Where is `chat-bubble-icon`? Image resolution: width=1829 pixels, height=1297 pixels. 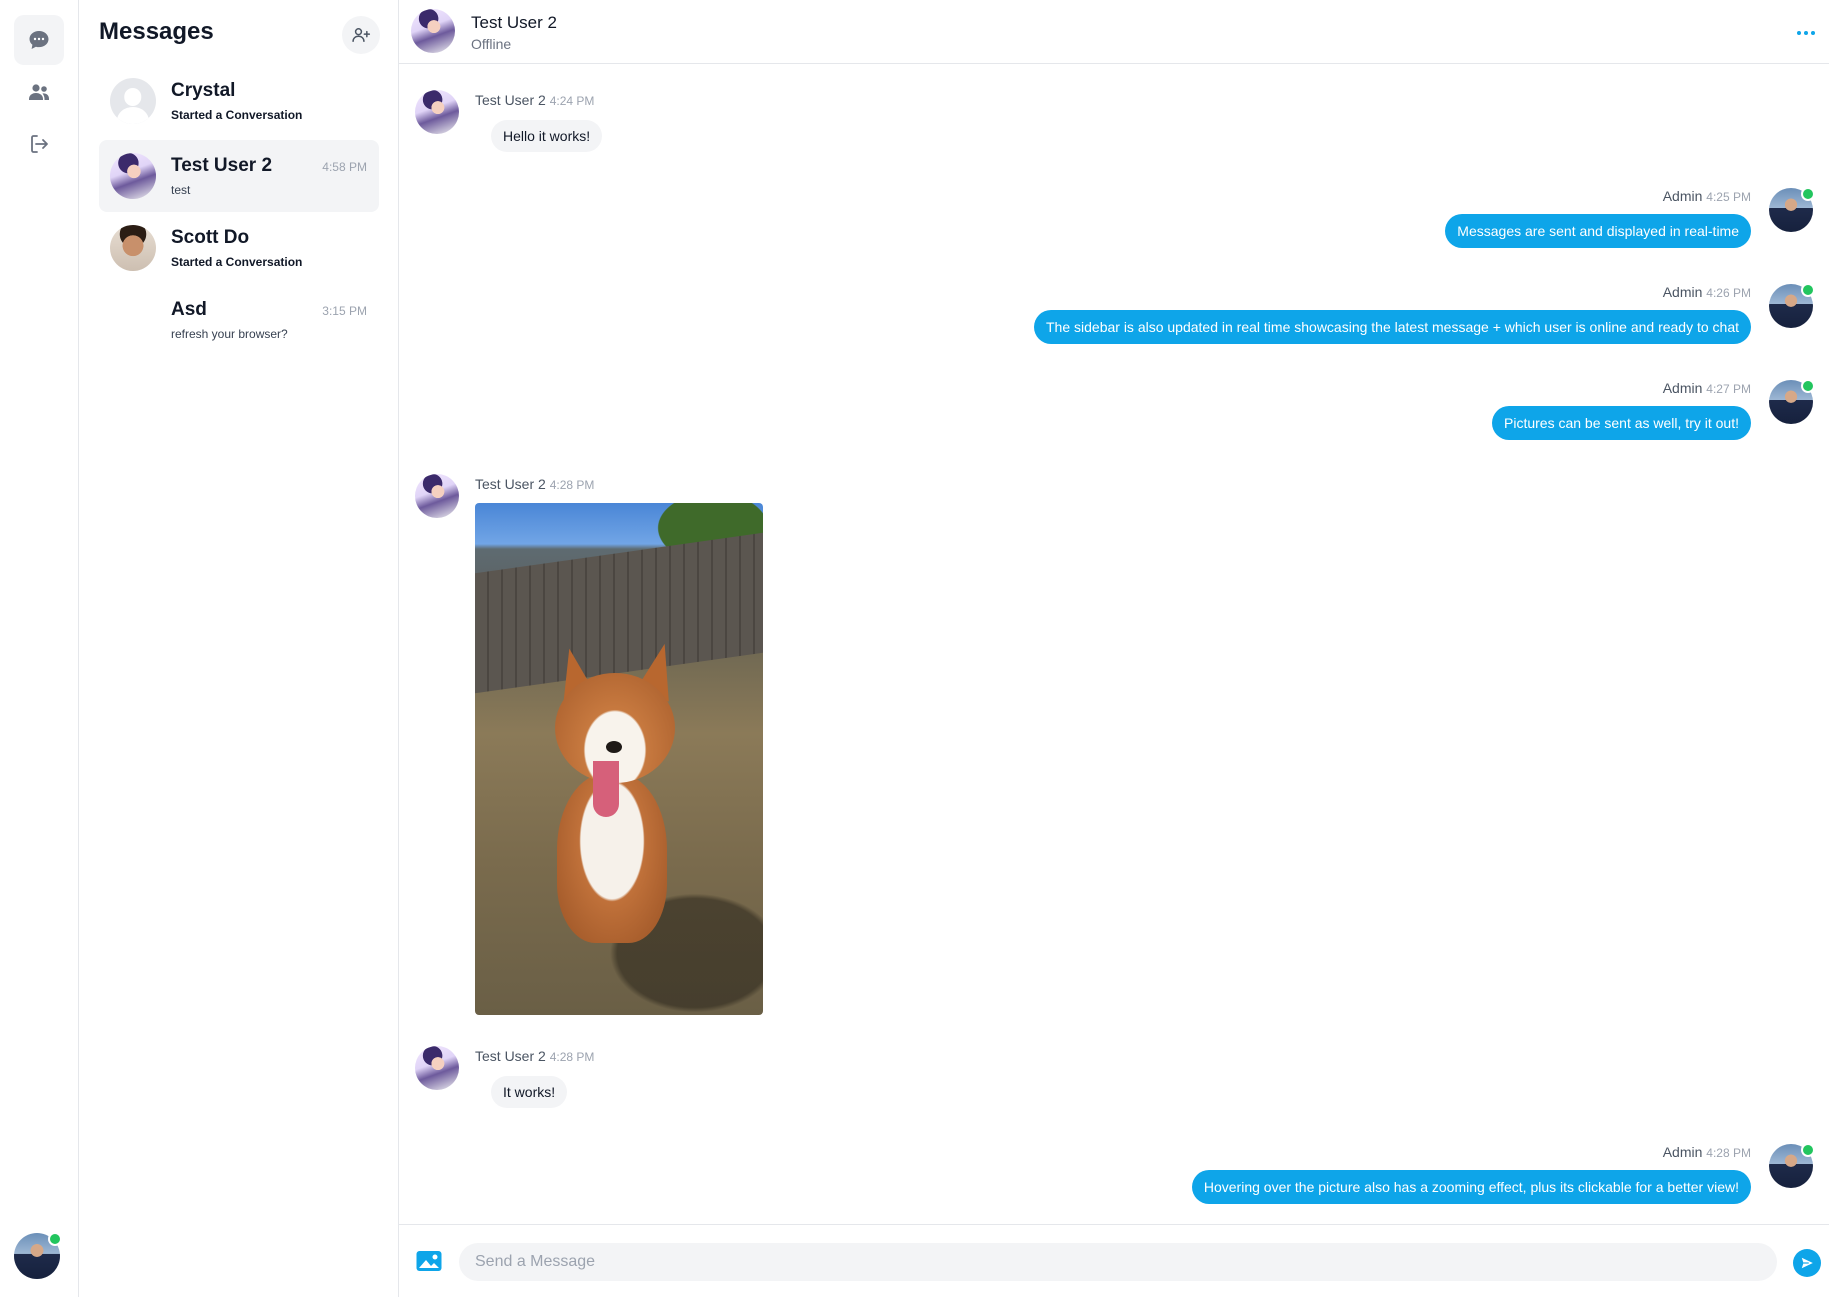 chat-bubble-icon is located at coordinates (39, 40).